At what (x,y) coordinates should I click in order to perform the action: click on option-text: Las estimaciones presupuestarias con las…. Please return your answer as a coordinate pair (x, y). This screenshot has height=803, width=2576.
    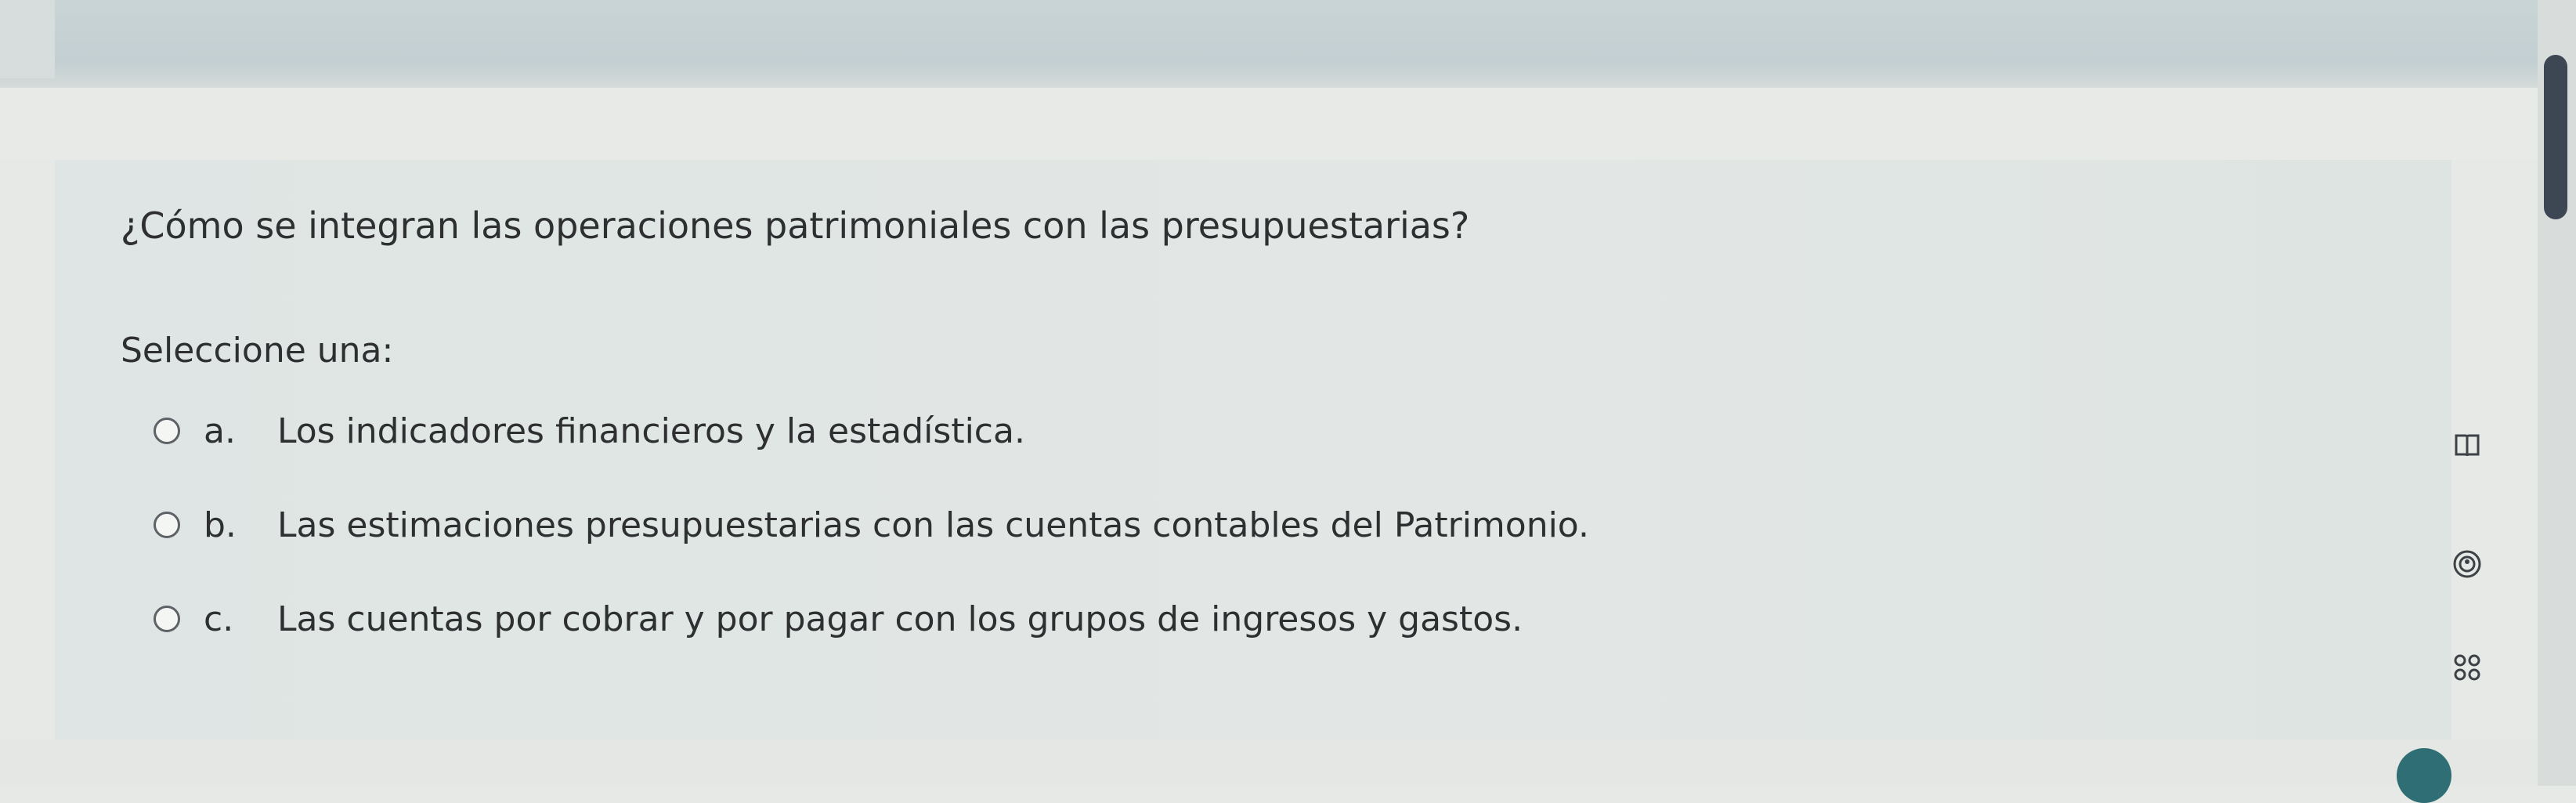
    Looking at the image, I should click on (933, 525).